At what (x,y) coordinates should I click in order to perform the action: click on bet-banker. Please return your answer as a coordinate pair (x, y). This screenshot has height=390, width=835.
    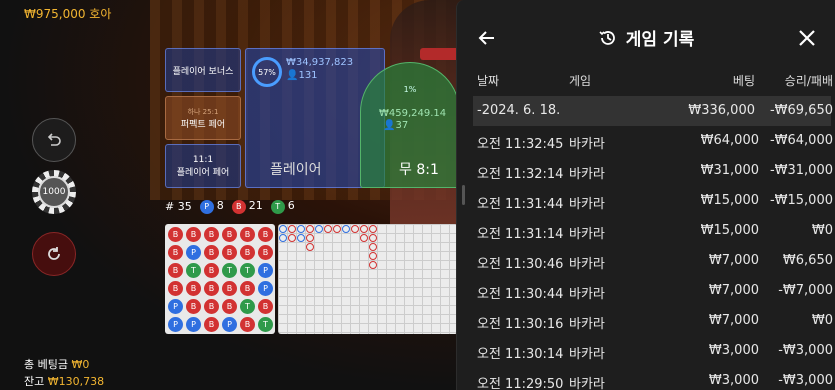
    Looking at the image, I should click on (440, 54).